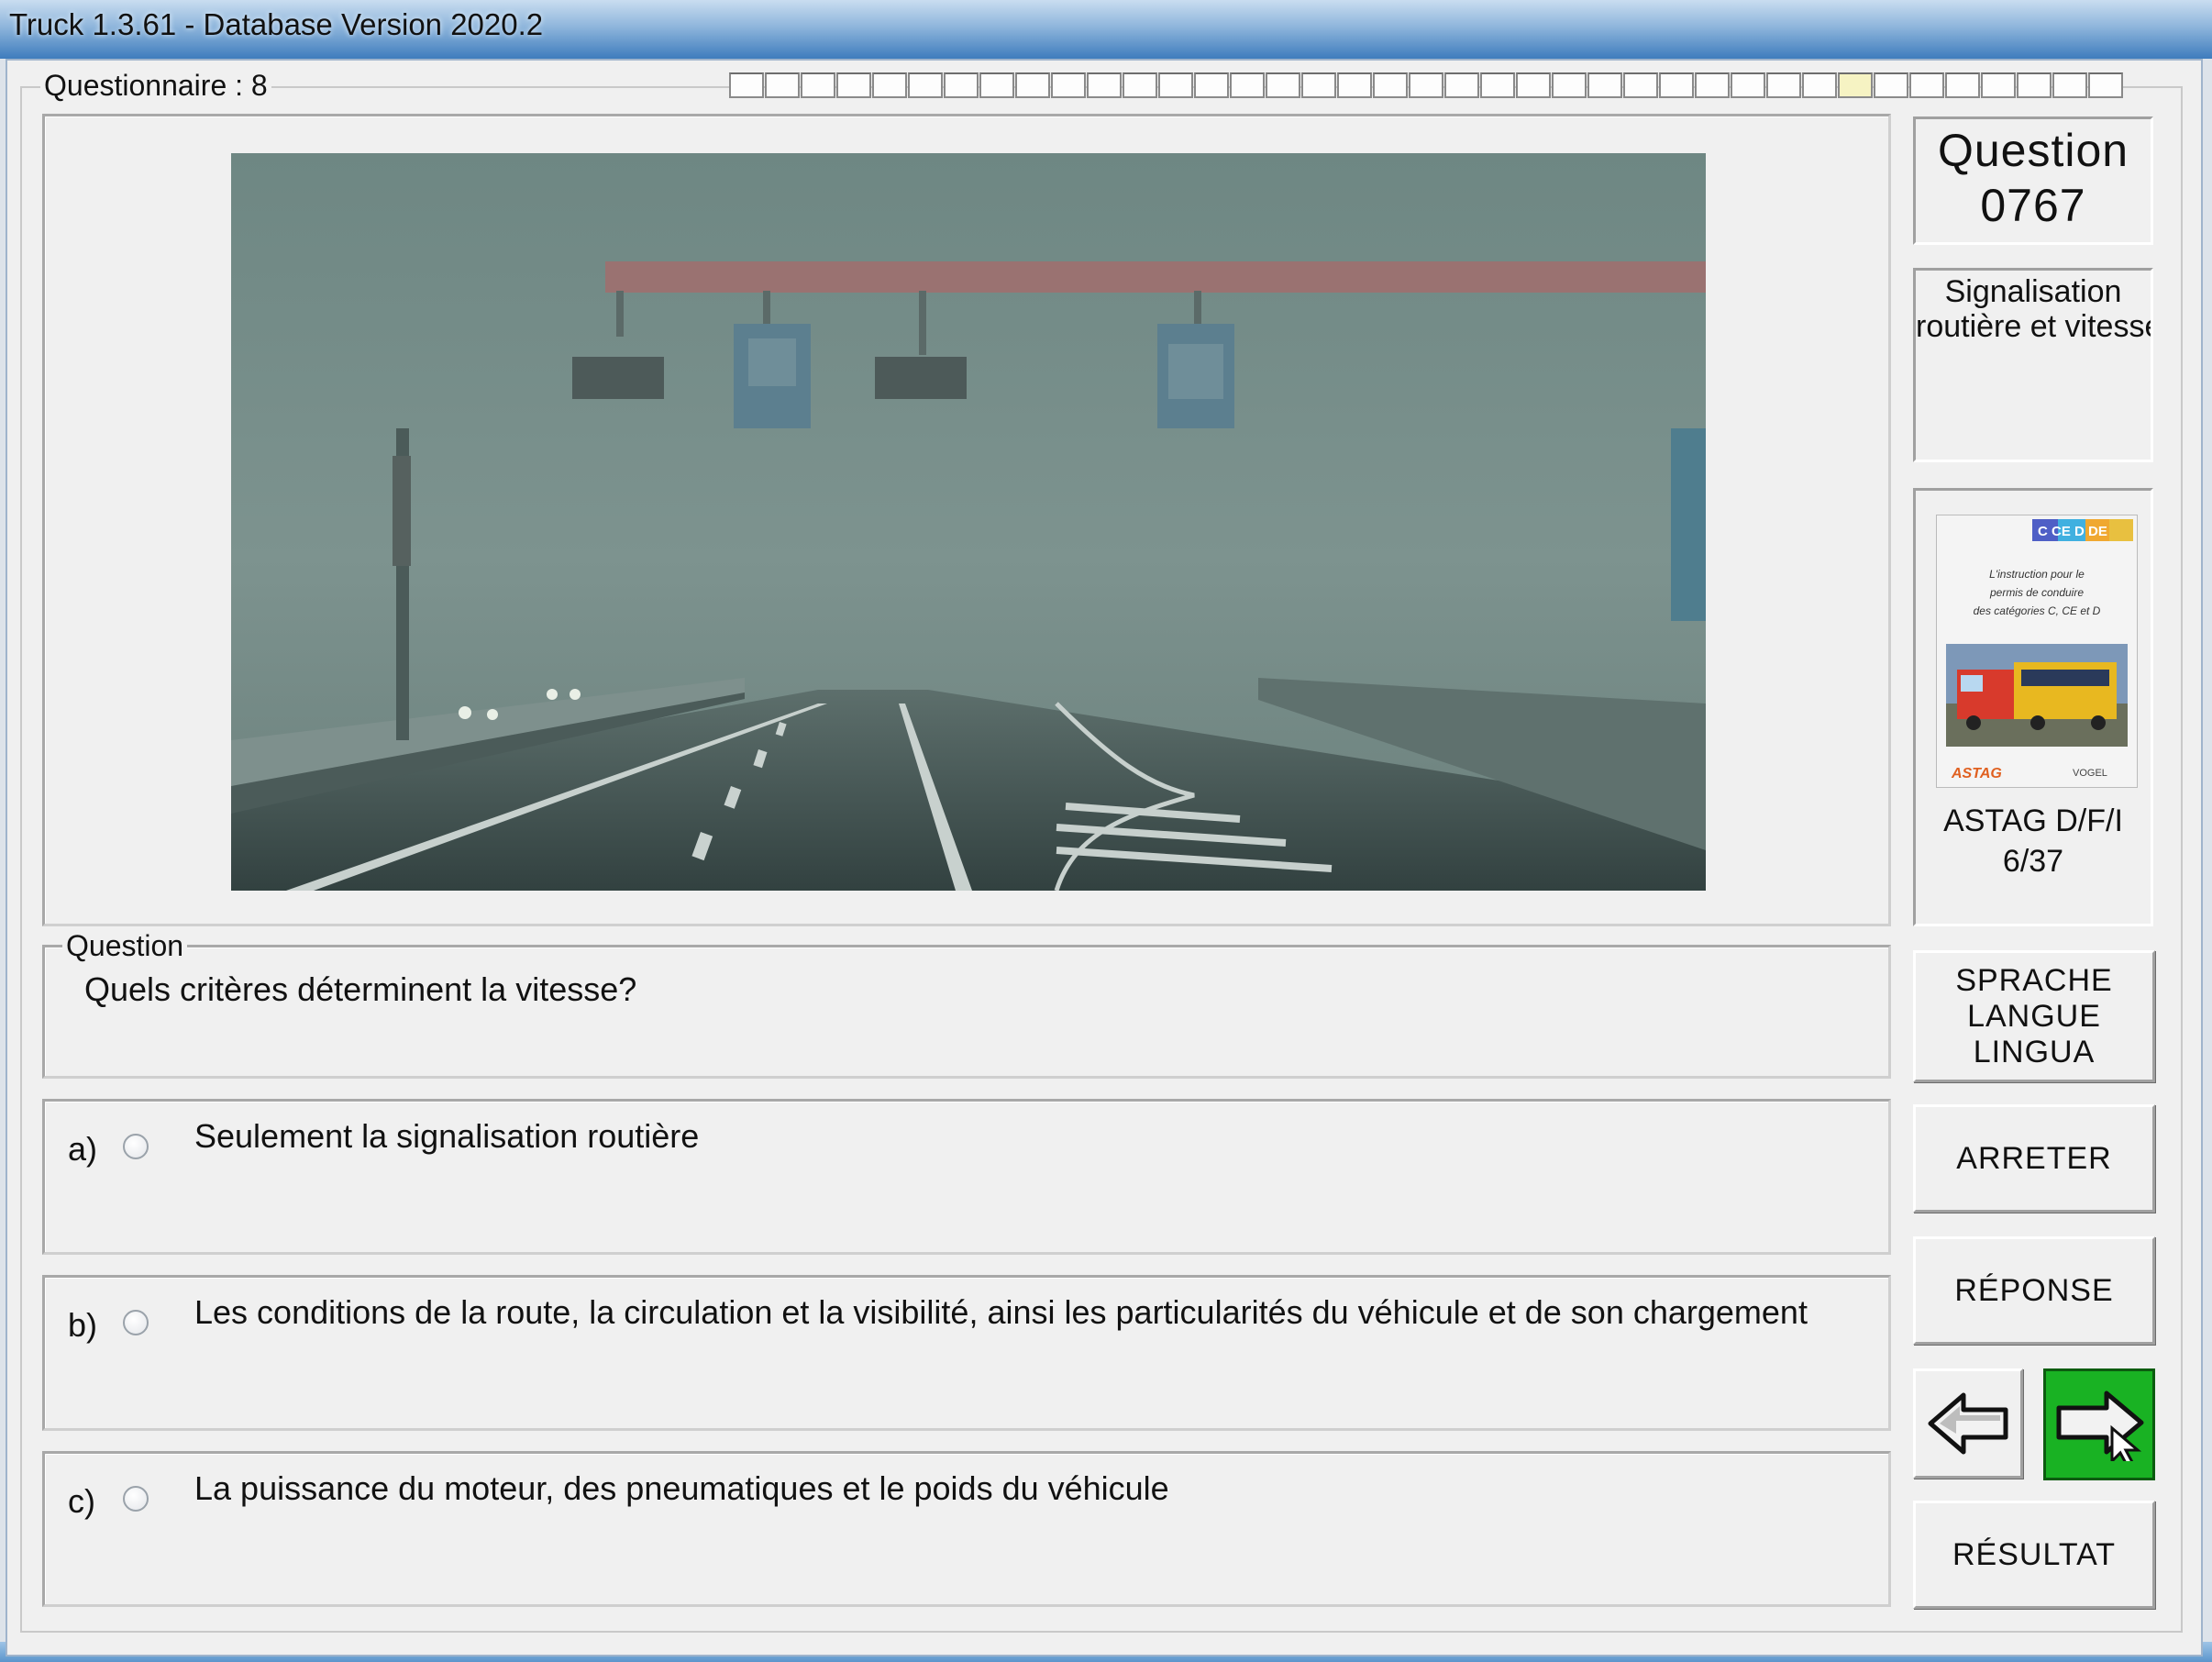 The height and width of the screenshot is (1662, 2212). I want to click on question-progress, so click(1426, 86).